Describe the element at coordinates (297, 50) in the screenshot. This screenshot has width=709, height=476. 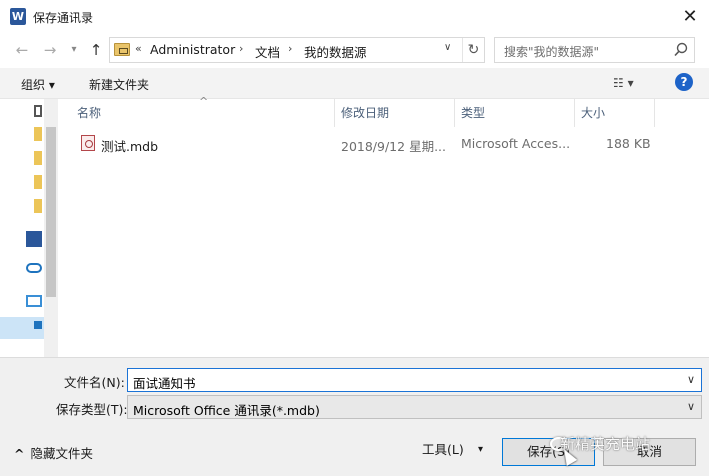
I see `address-bar: « Administrator › 文档 › 我的数据源 ∨ ↻` at that location.